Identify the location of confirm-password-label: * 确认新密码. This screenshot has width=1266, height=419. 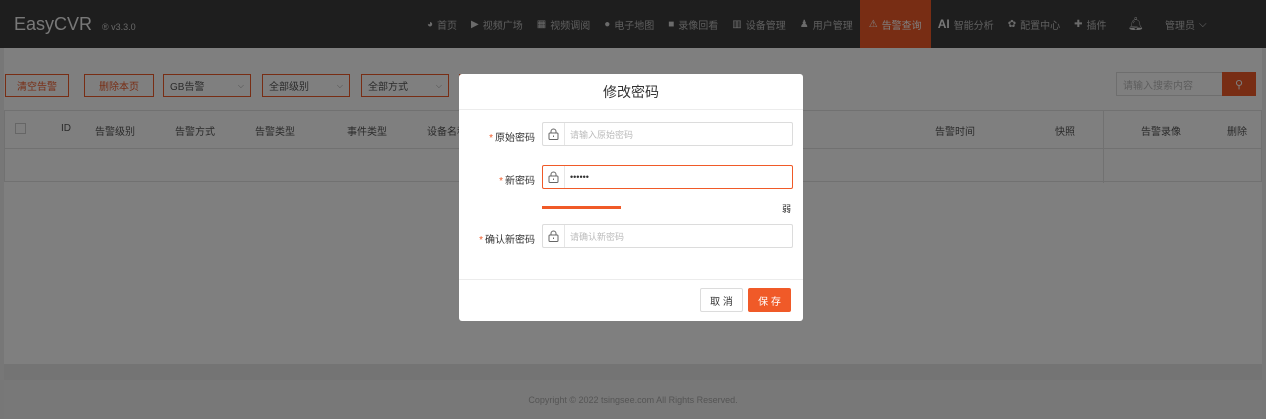
(507, 240).